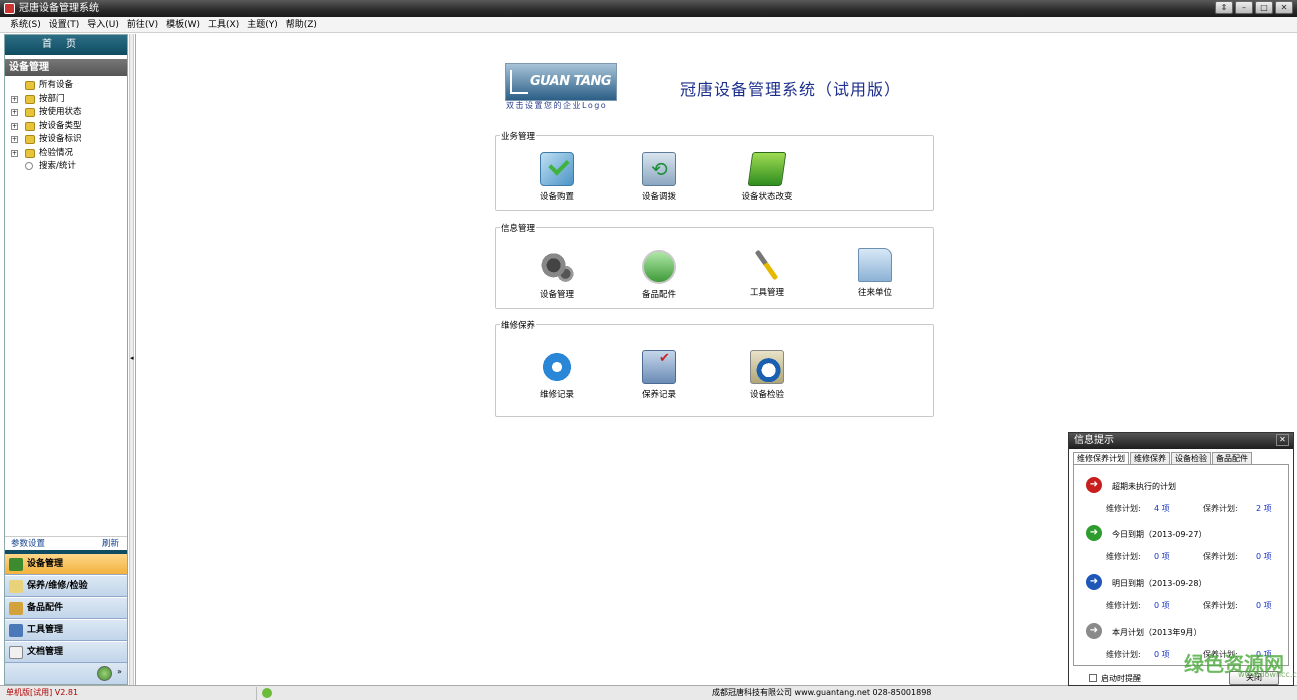 Image resolution: width=1297 pixels, height=700 pixels. What do you see at coordinates (1094, 582) in the screenshot?
I see `arrow-right-blue-icon: ➜` at bounding box center [1094, 582].